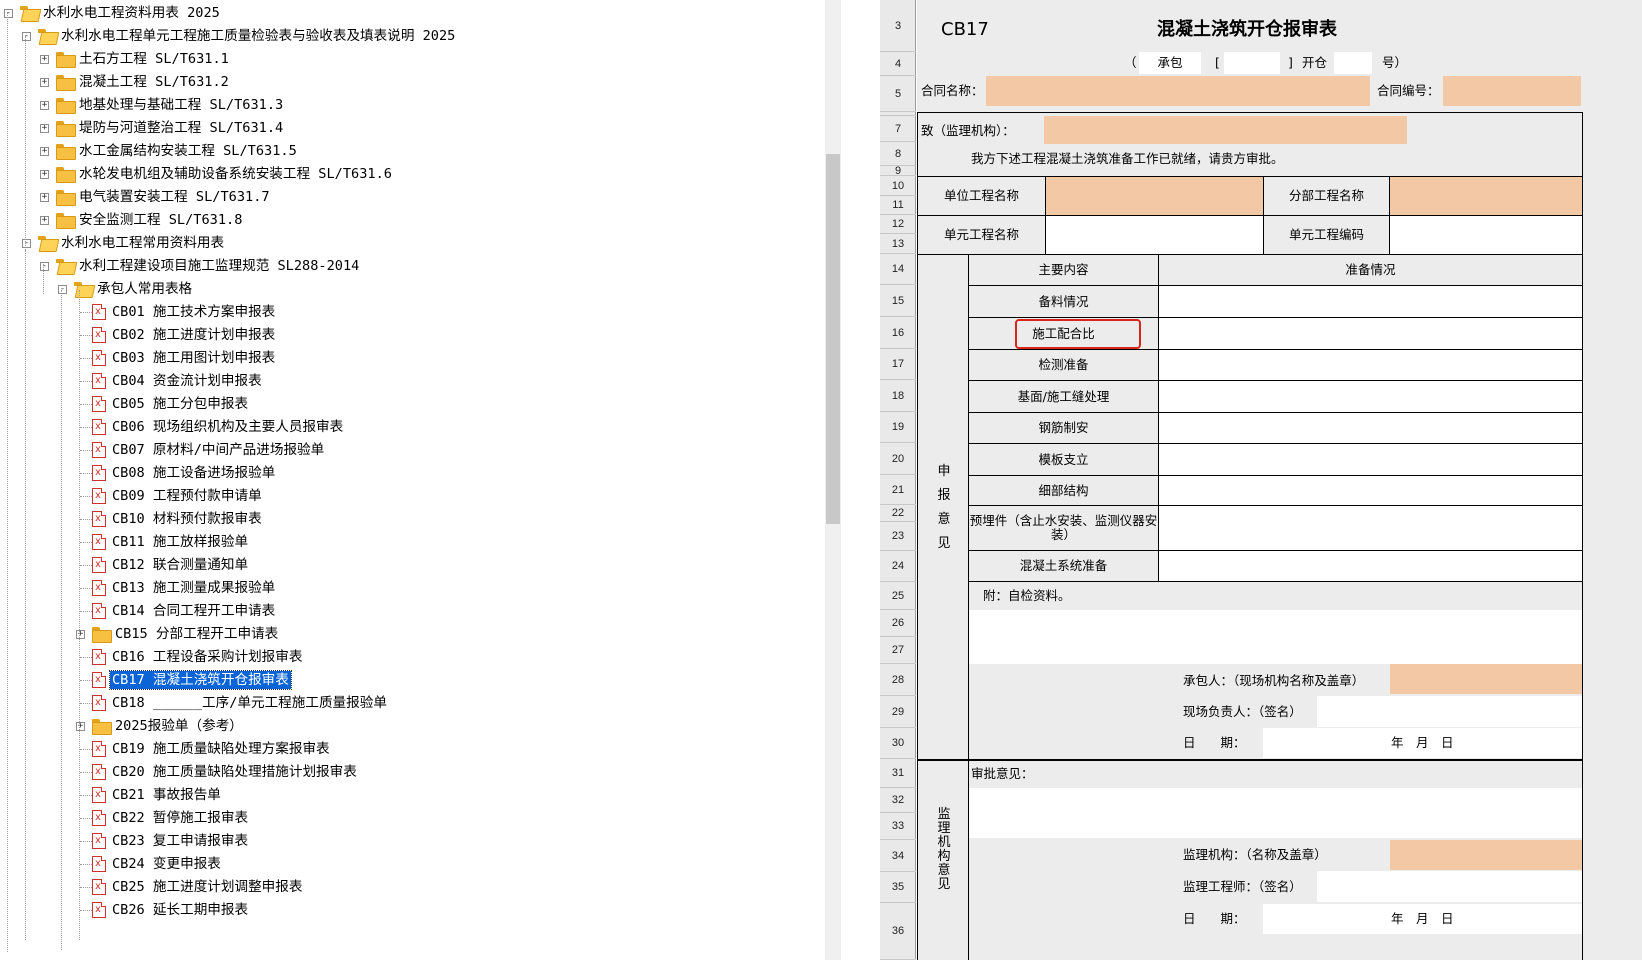 This screenshot has height=960, width=1642. Describe the element at coordinates (898, 931) in the screenshot. I see `row-number: 36` at that location.